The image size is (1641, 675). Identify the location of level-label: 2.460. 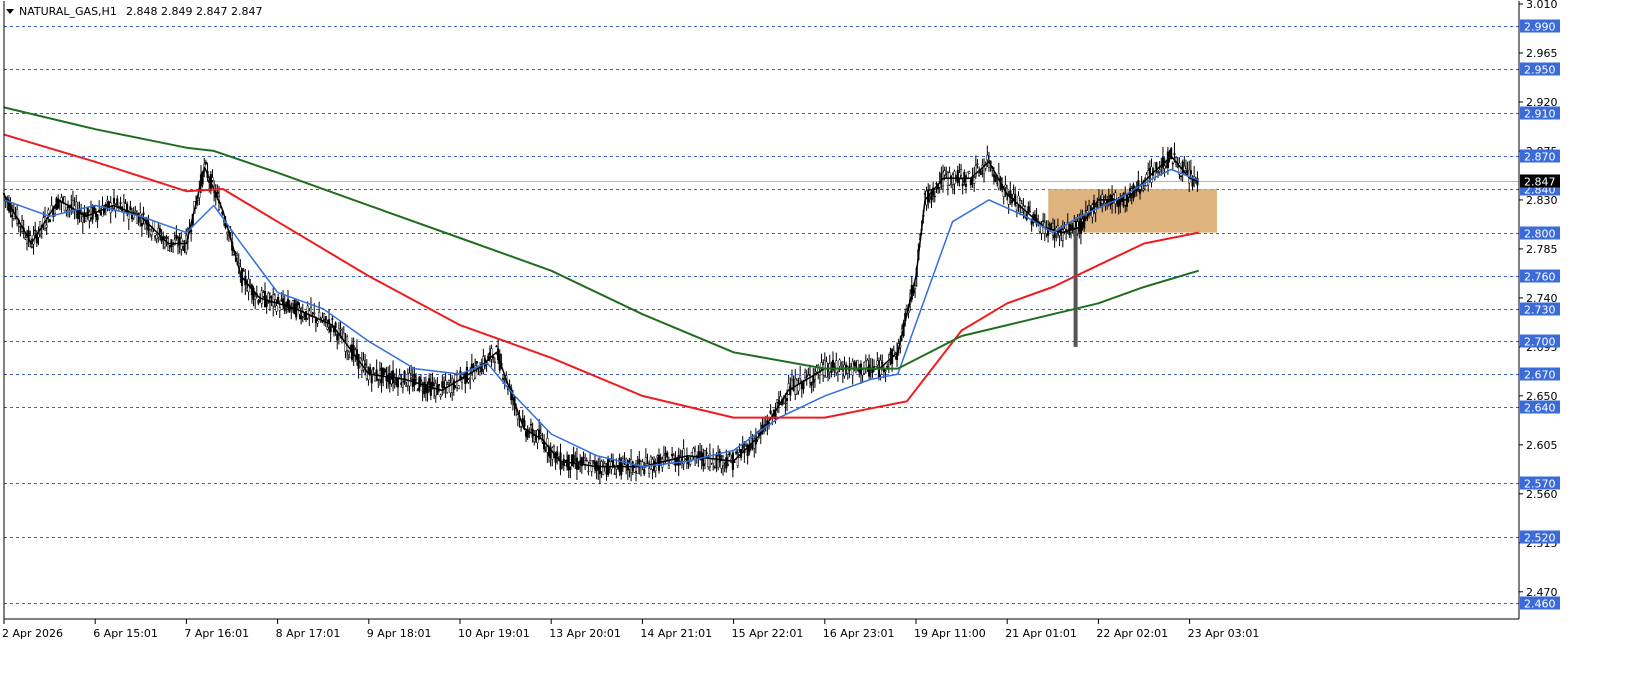
(1540, 604).